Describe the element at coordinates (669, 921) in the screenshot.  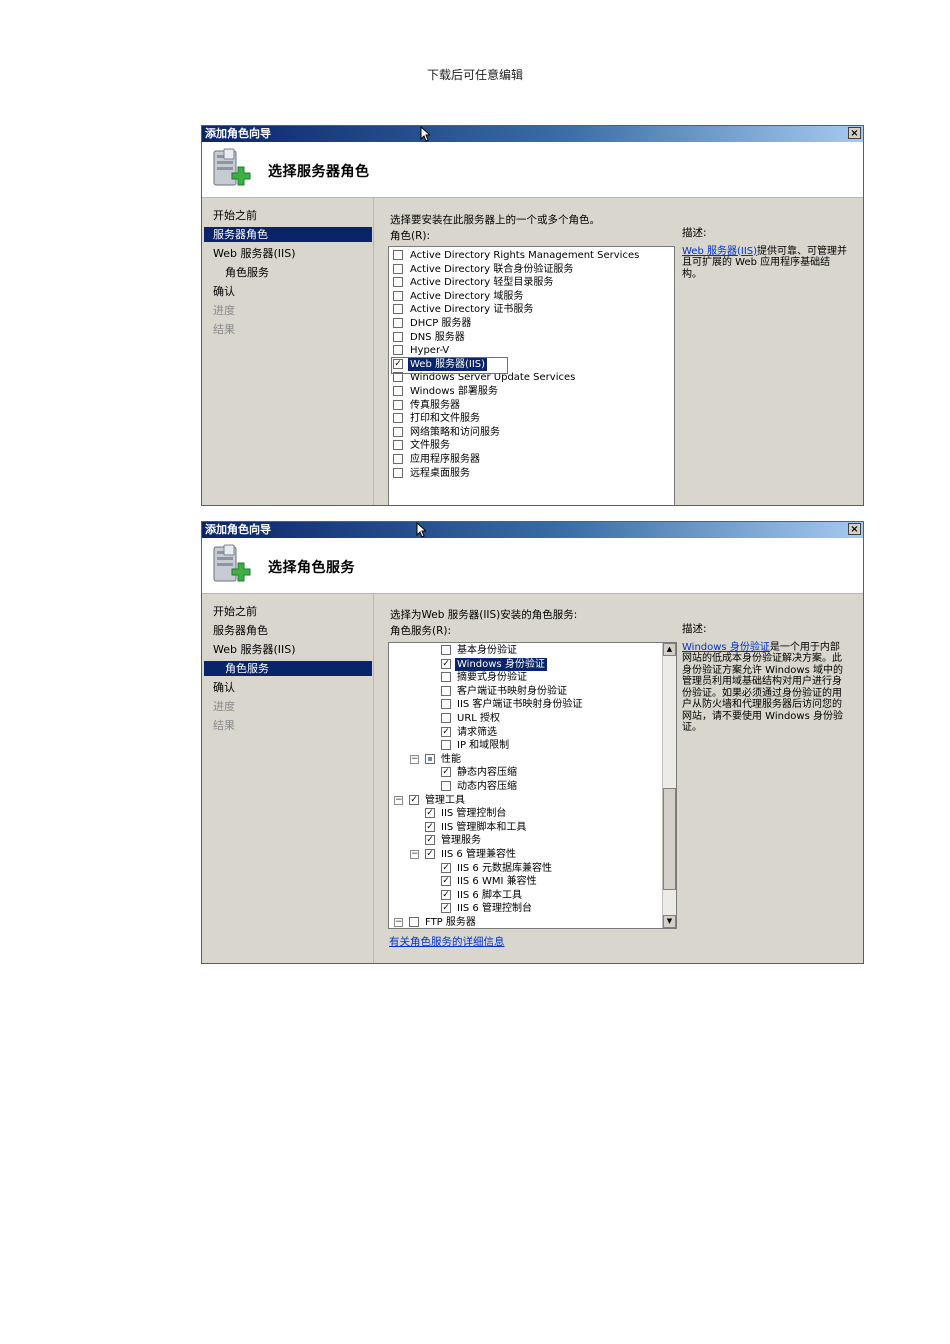
I see `scroll-down-button: ▼` at that location.